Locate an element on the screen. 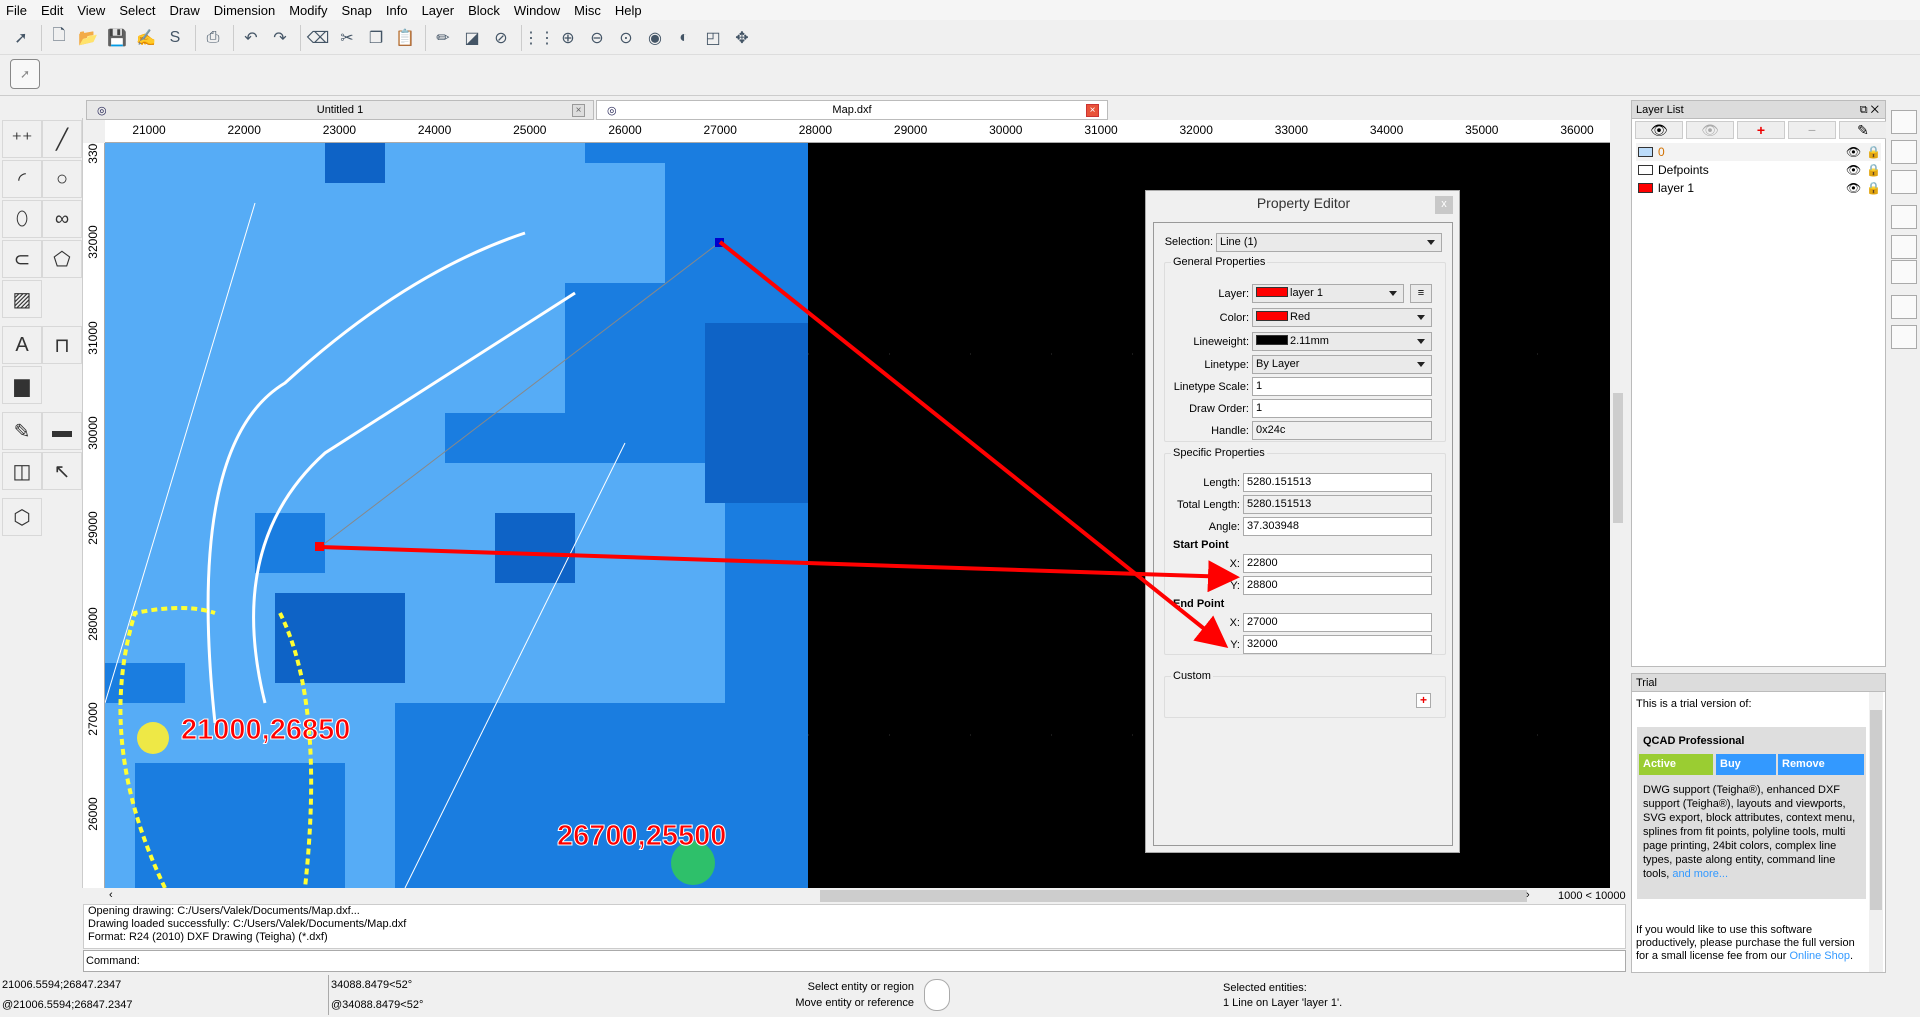 This screenshot has height=1017, width=1920. command-input: Command: is located at coordinates (854, 961).